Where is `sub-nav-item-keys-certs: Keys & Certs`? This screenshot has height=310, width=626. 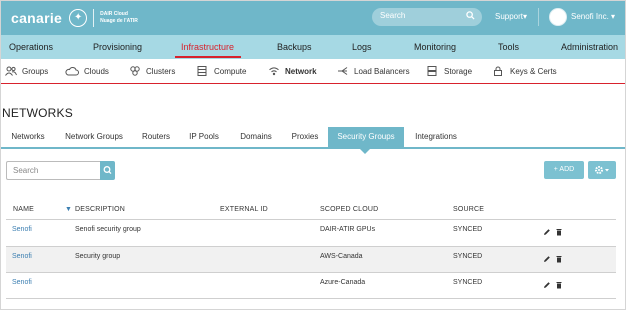 sub-nav-item-keys-certs: Keys & Certs is located at coordinates (525, 71).